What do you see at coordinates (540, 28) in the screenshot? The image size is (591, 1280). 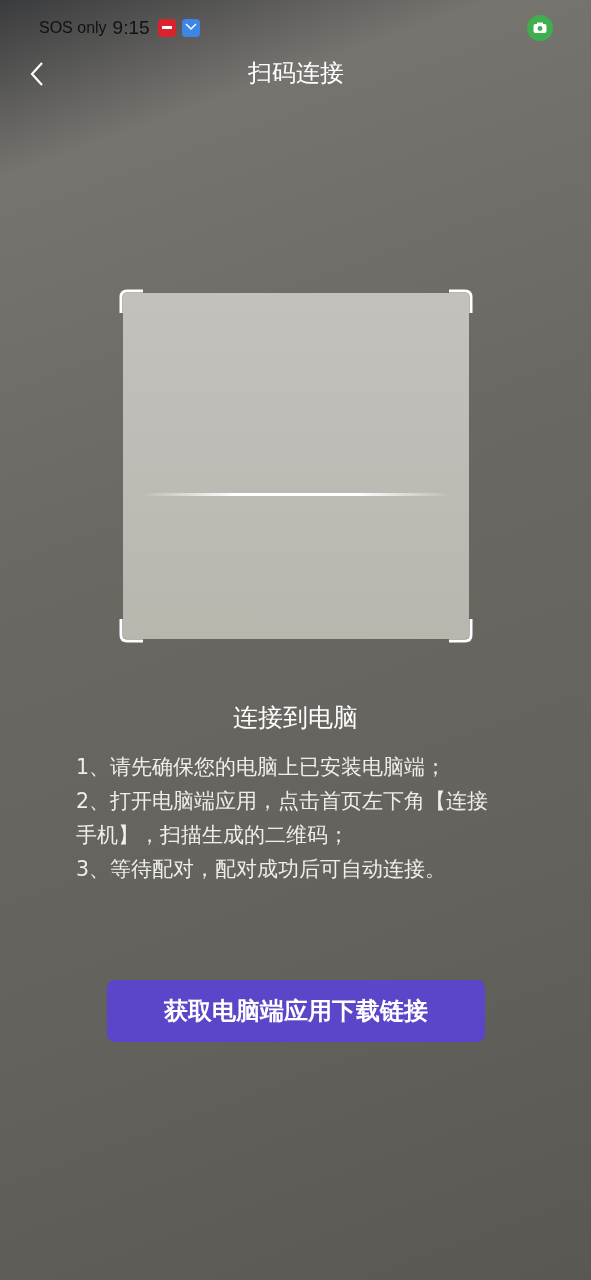 I see `camera-icon` at bounding box center [540, 28].